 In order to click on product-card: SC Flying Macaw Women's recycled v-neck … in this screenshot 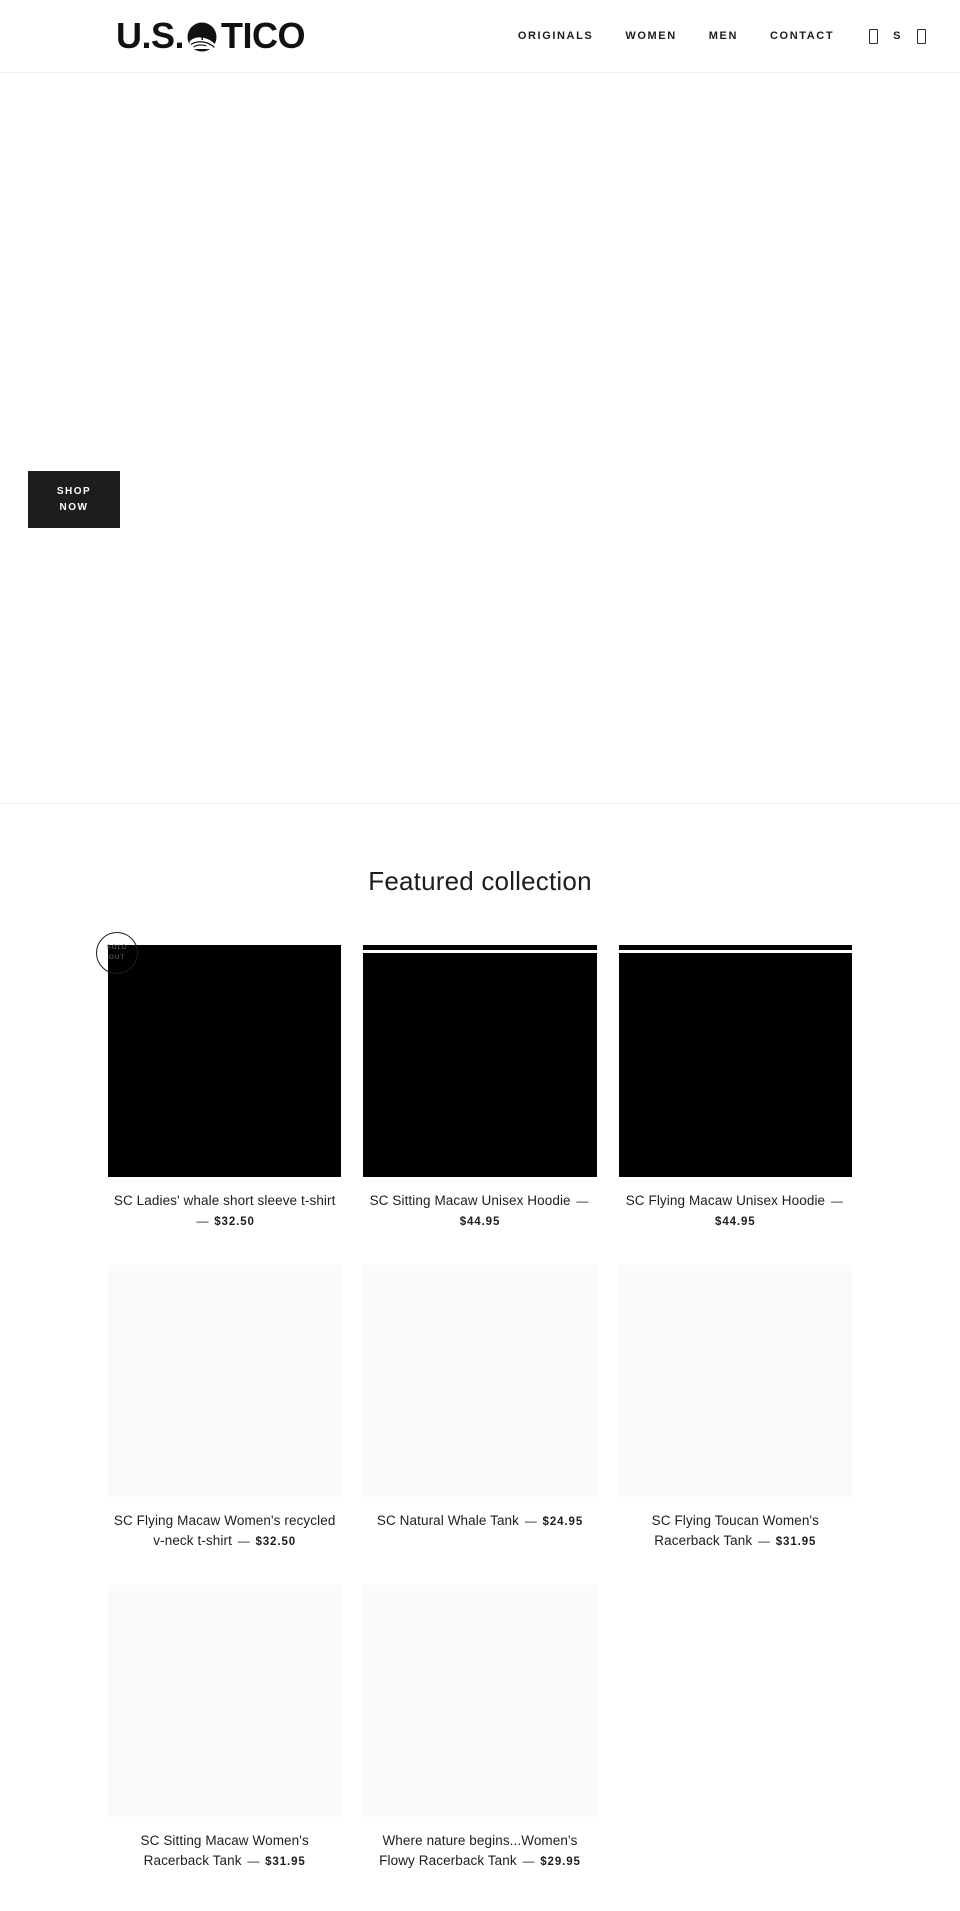, I will do `click(225, 1407)`.